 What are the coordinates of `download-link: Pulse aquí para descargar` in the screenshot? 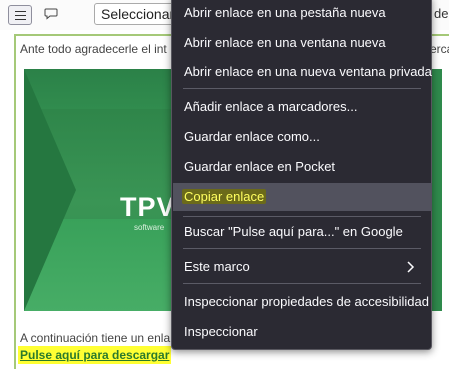 It's located at (95, 355).